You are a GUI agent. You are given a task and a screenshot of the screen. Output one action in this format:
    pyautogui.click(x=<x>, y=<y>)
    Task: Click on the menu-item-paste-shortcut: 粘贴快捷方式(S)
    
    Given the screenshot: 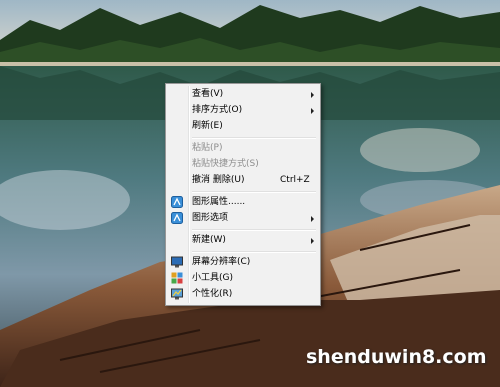 What is the action you would take?
    pyautogui.click(x=243, y=164)
    